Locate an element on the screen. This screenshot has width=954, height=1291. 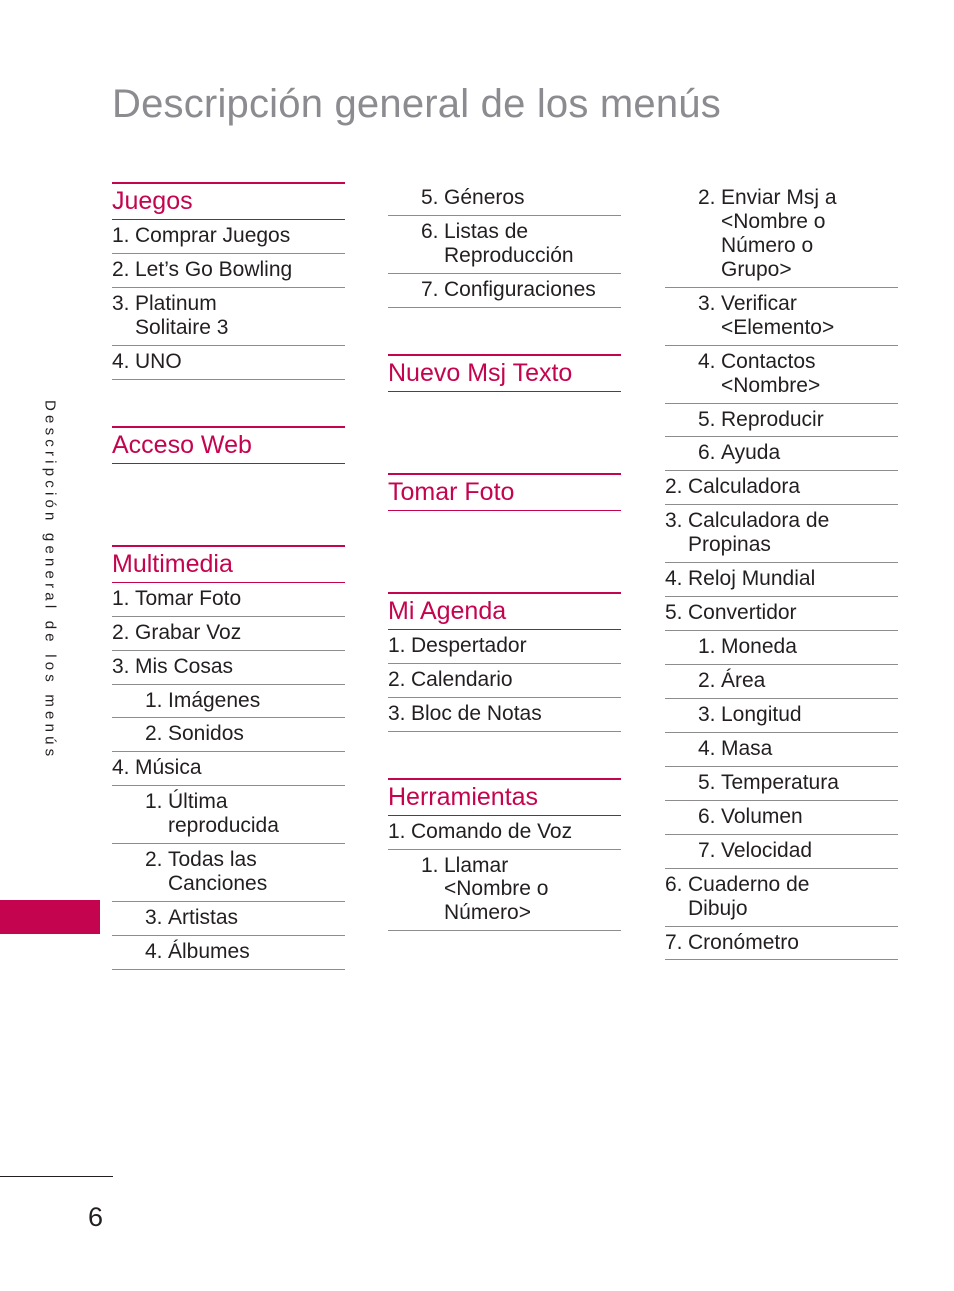
menu-item-label: Llamar <Nombre o Número> is located at coordinates (496, 889).